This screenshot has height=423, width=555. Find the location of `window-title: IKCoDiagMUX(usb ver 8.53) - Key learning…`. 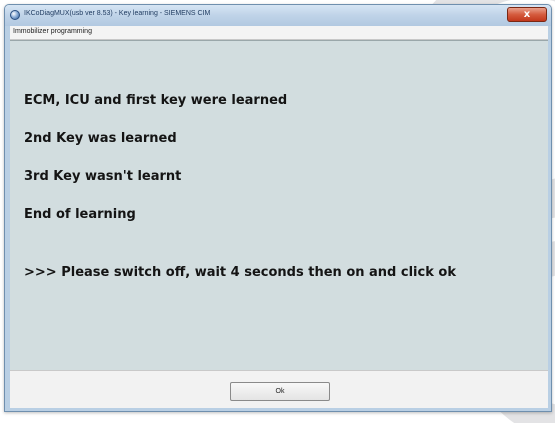

window-title: IKCoDiagMUX(usb ver 8.53) - Key learning… is located at coordinates (117, 13).